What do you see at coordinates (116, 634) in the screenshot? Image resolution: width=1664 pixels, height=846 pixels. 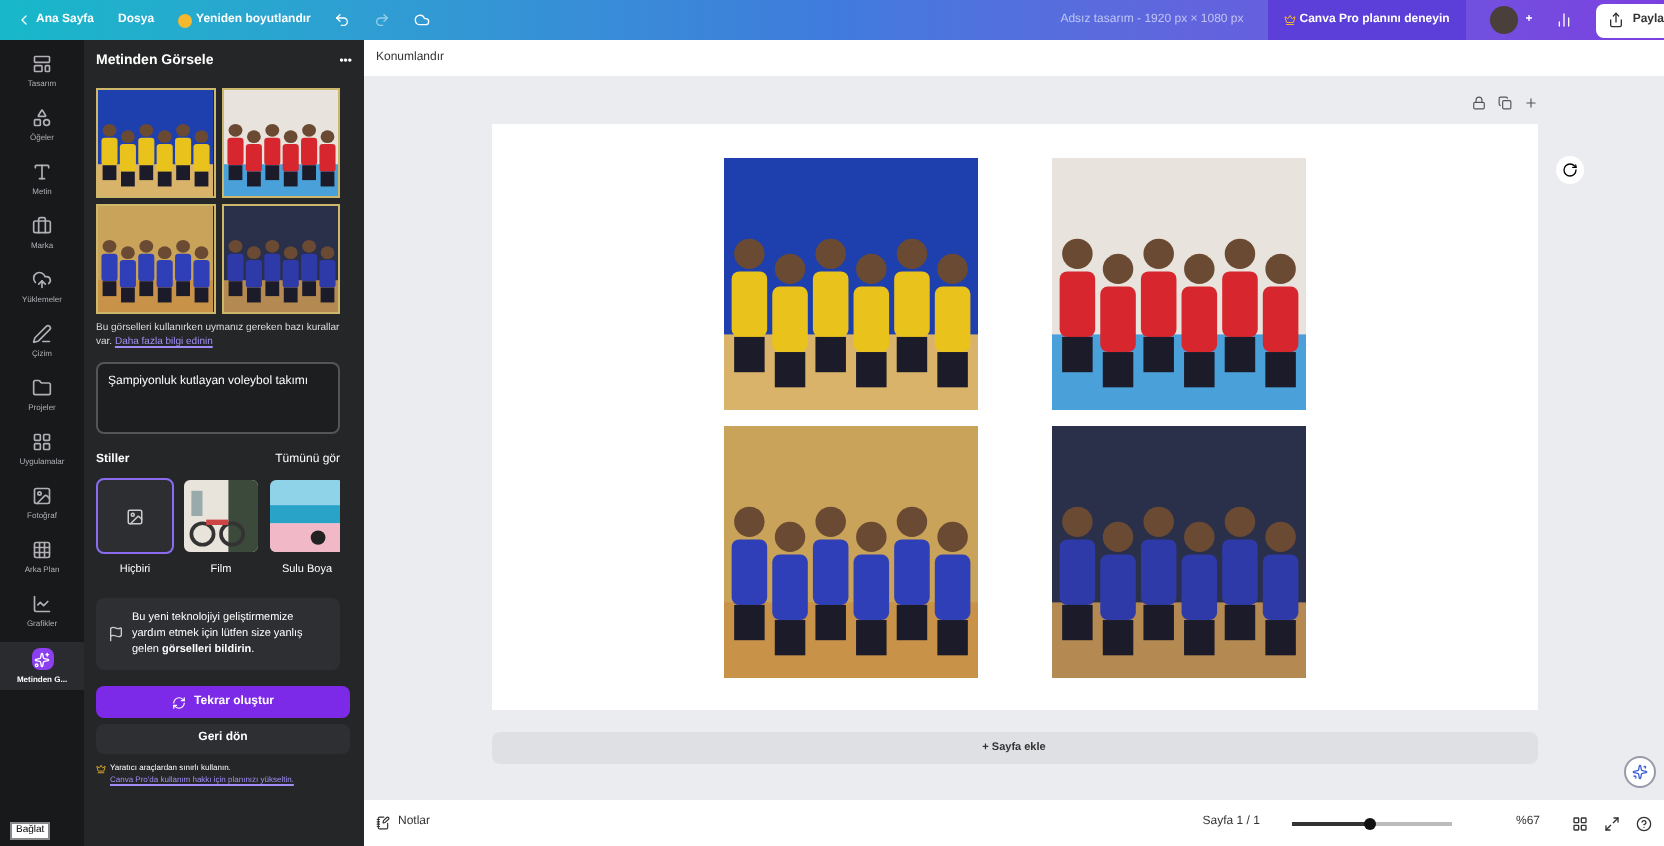 I see `flag-icon` at bounding box center [116, 634].